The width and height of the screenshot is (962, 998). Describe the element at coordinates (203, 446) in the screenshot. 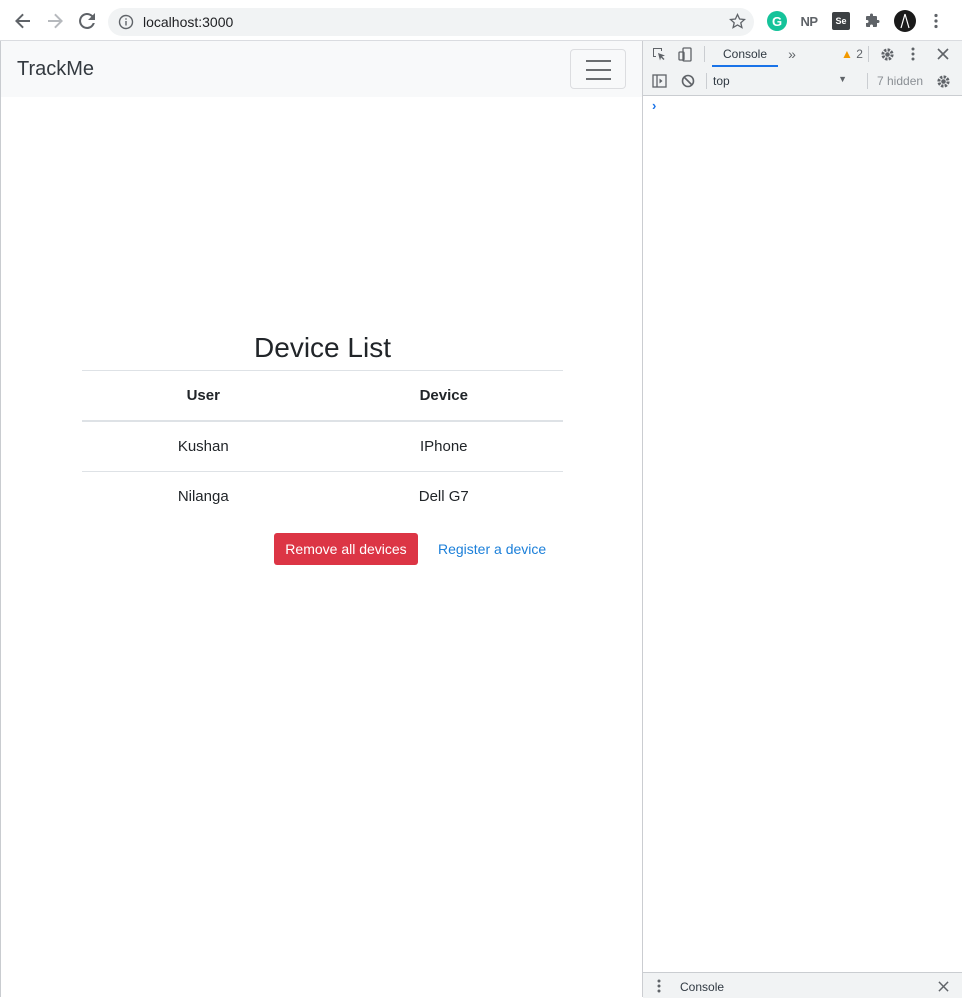

I see `table-cell-user: Kushan` at that location.